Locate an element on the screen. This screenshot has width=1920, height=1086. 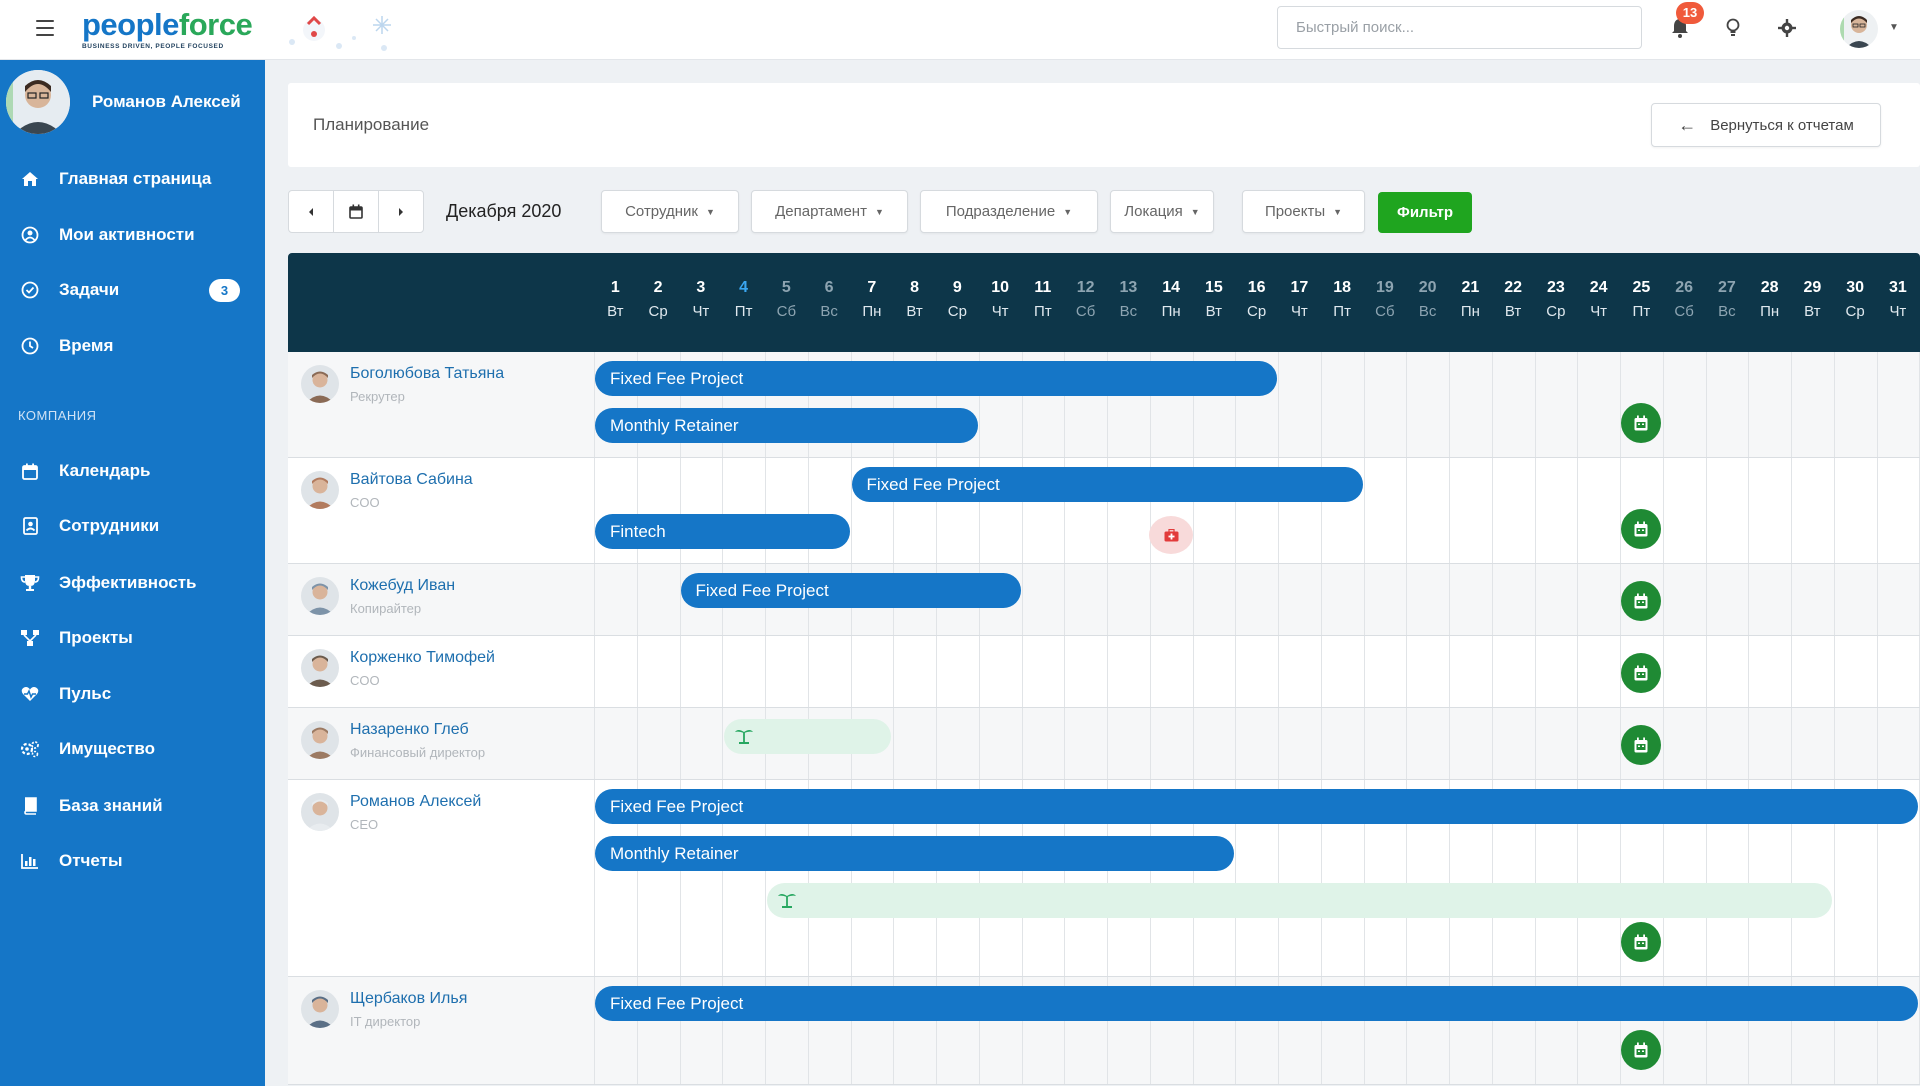
day-header-5: 5 Сб is located at coordinates (786, 302).